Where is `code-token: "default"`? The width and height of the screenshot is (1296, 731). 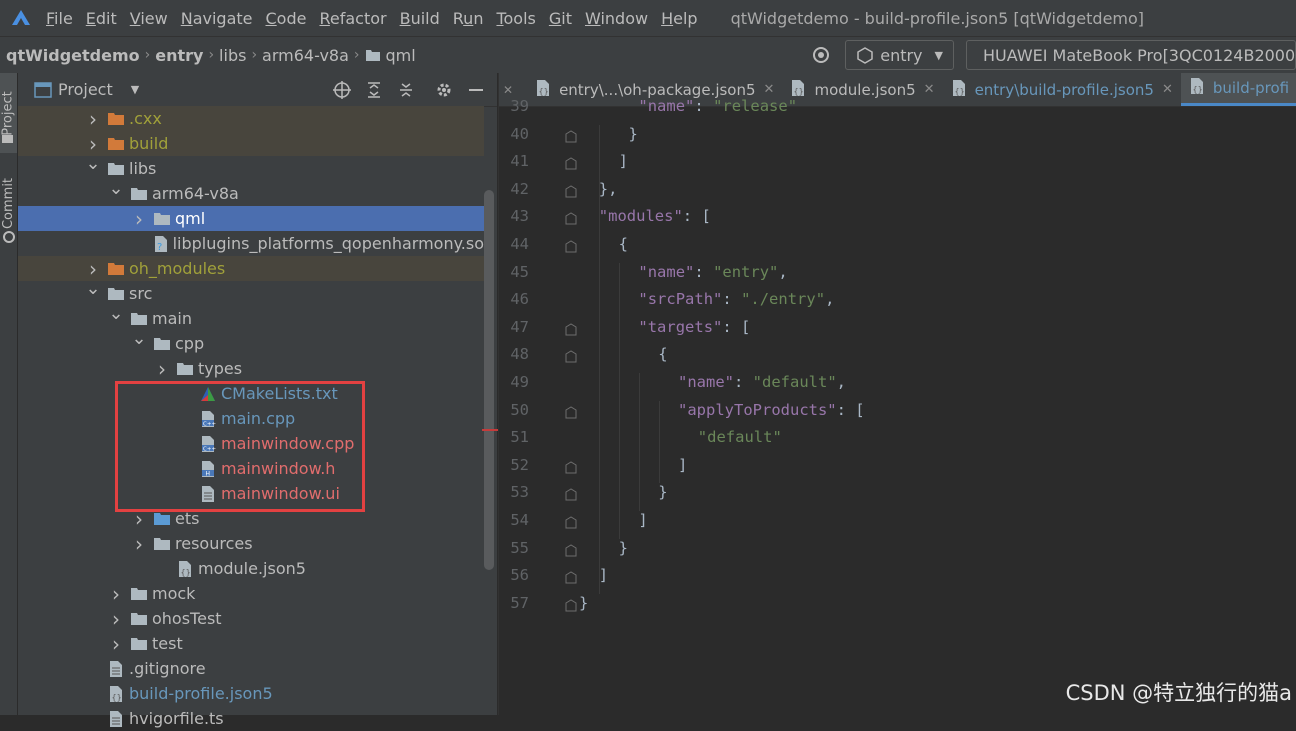
code-token: "default" is located at coordinates (739, 437).